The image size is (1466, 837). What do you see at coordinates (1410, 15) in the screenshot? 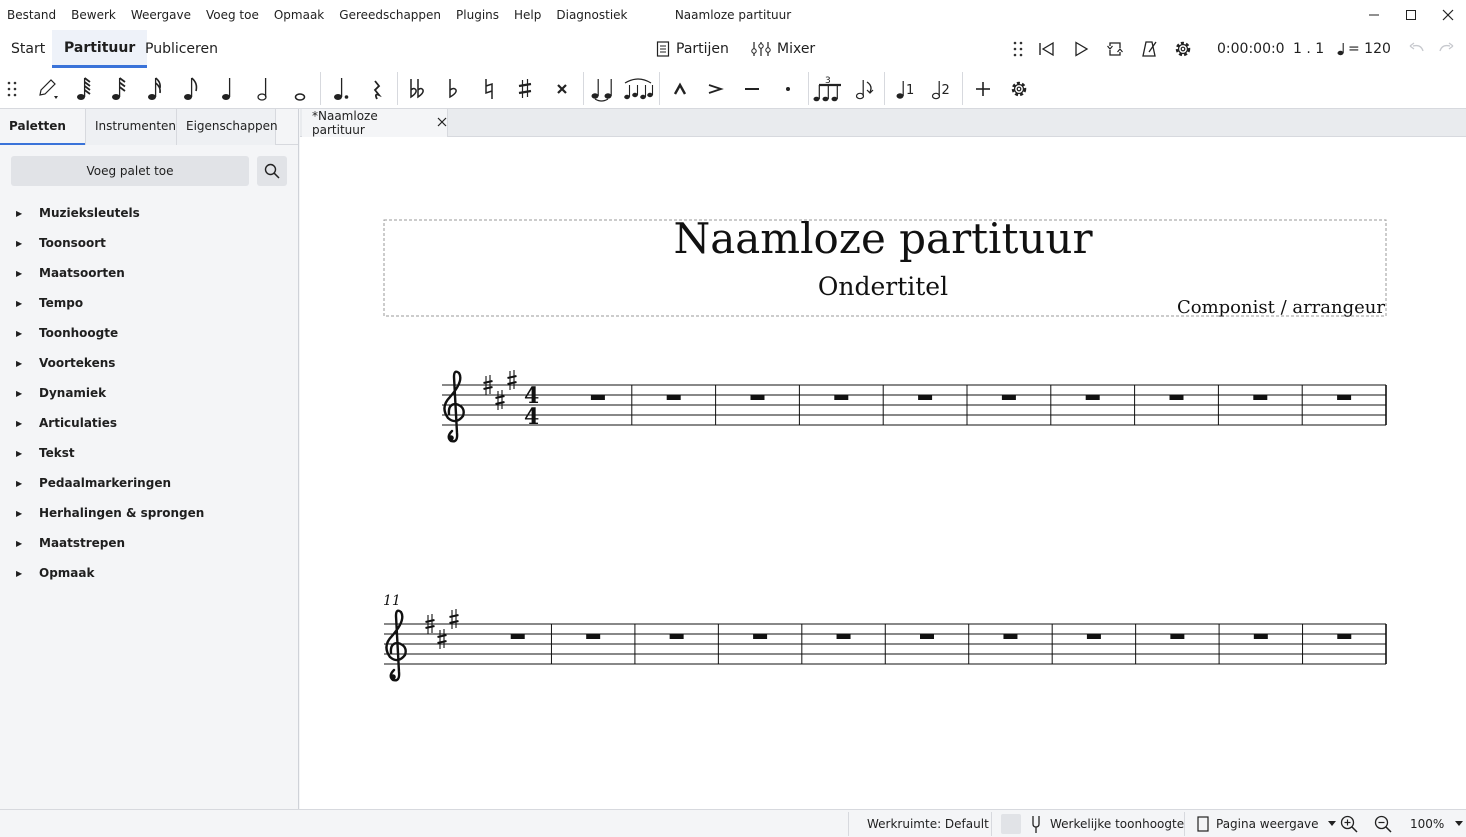
I see `maximize-icon` at bounding box center [1410, 15].